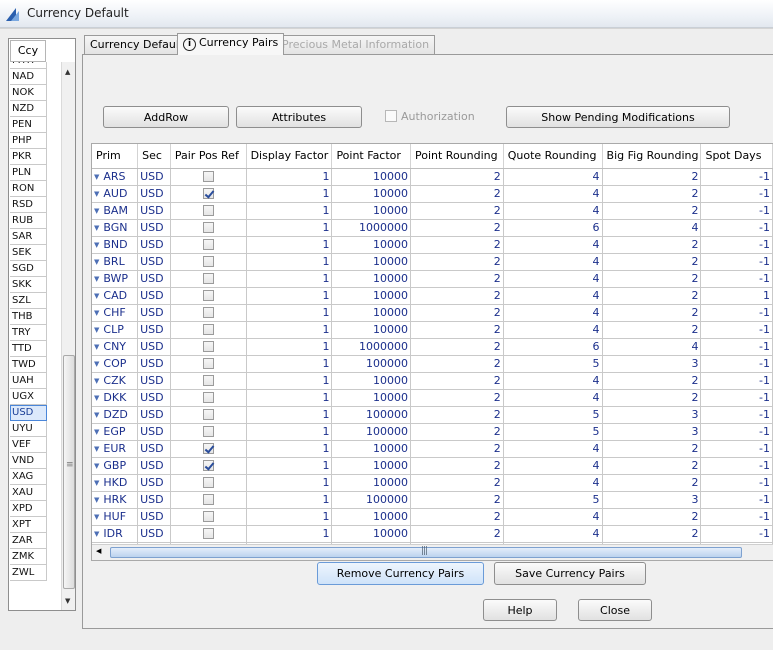  Describe the element at coordinates (28, 157) in the screenshot. I see `ccy-list-item: PKR` at that location.